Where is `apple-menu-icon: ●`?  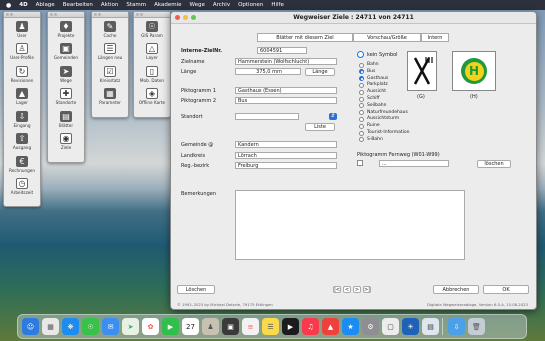 apple-menu-icon: ● is located at coordinates (8, 5).